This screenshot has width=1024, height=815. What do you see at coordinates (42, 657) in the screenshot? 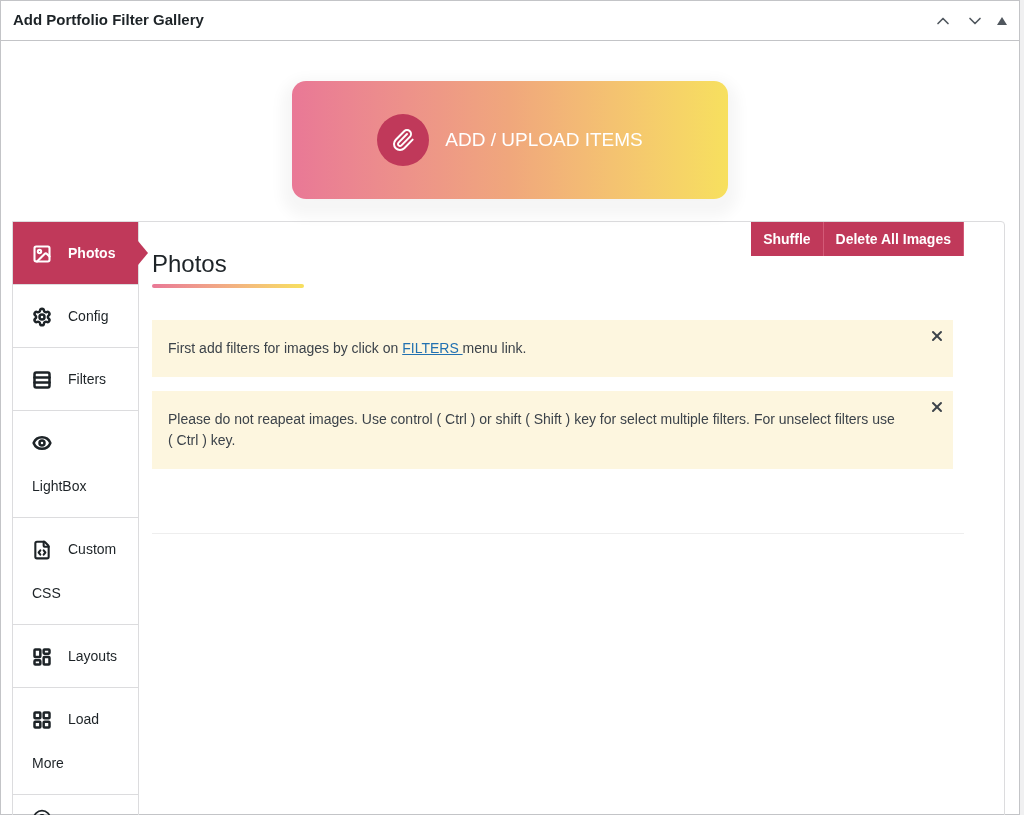
I see `layout-icon` at bounding box center [42, 657].